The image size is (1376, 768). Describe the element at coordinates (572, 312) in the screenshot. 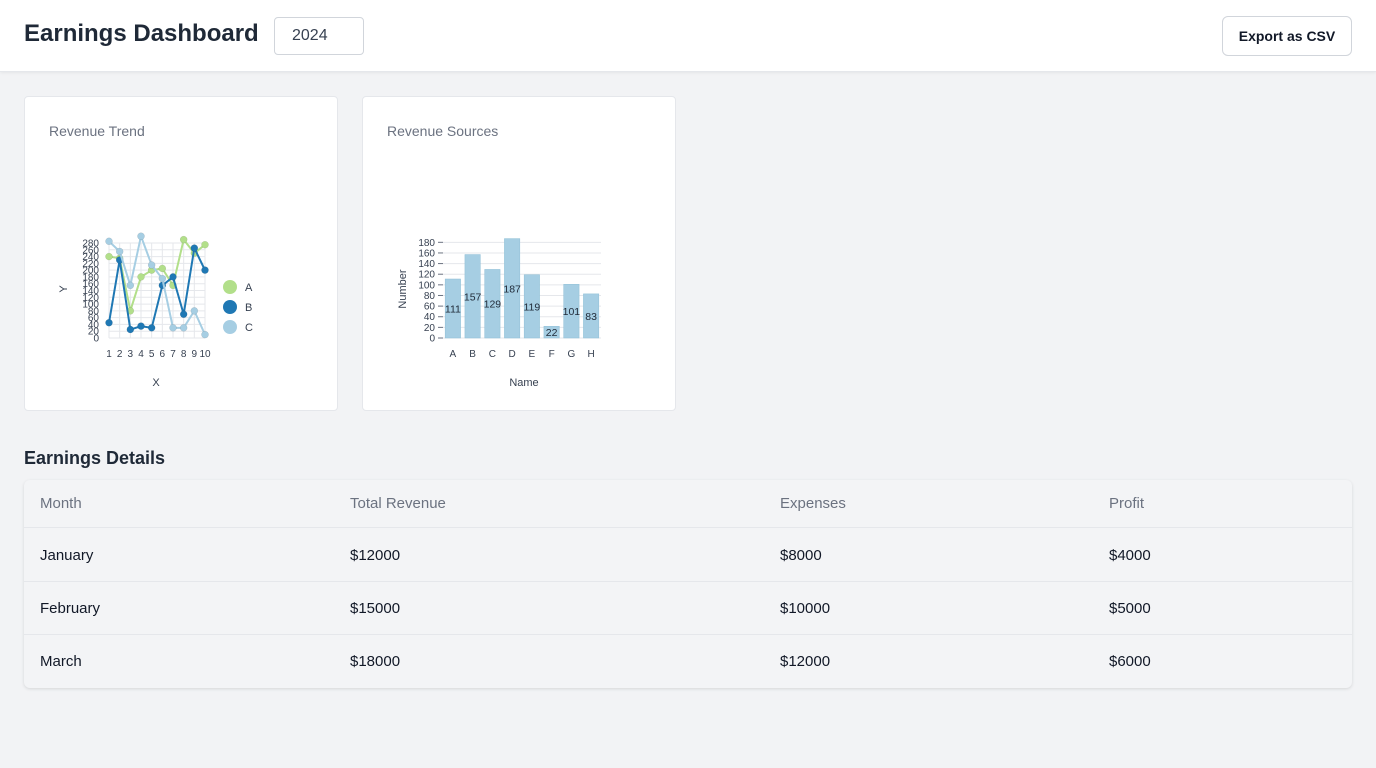

I see `bar-value-label: 101` at that location.